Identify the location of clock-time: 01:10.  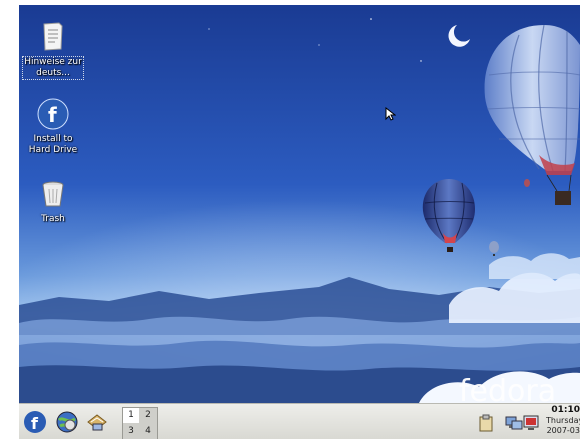
(565, 410).